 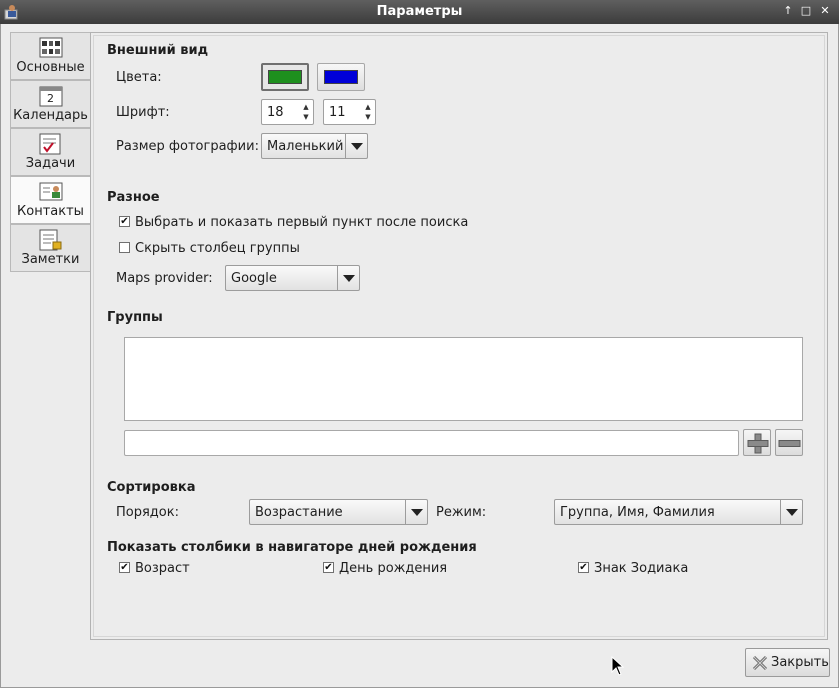 I want to click on tab-contacts: Контакты, so click(x=50, y=200).